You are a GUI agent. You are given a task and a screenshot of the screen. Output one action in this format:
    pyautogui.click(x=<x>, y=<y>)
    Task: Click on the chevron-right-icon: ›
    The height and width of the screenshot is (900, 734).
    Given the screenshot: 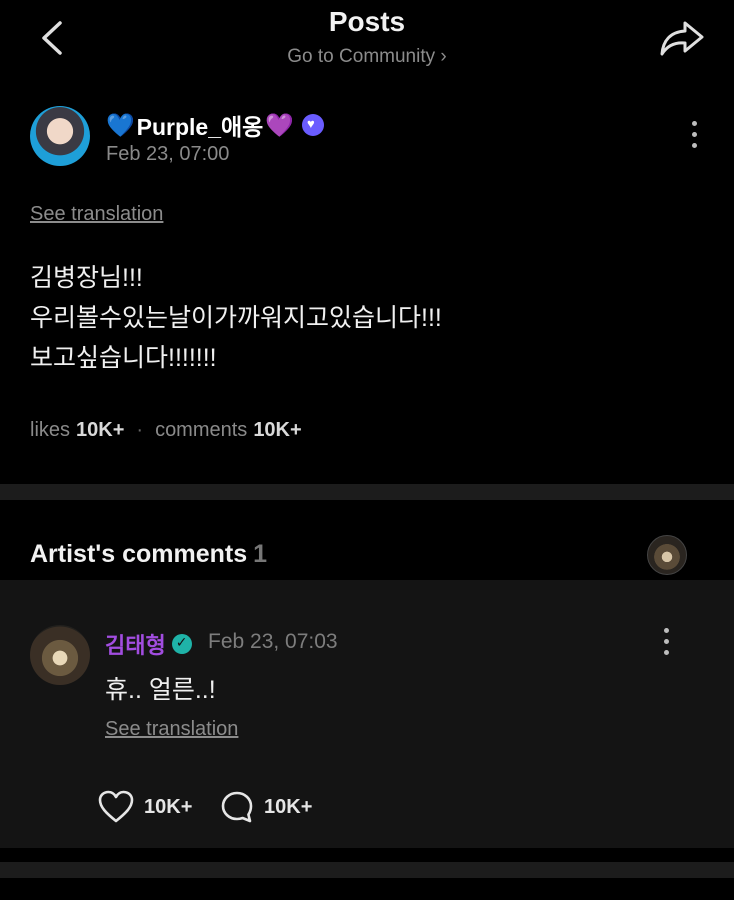 What is the action you would take?
    pyautogui.click(x=443, y=56)
    